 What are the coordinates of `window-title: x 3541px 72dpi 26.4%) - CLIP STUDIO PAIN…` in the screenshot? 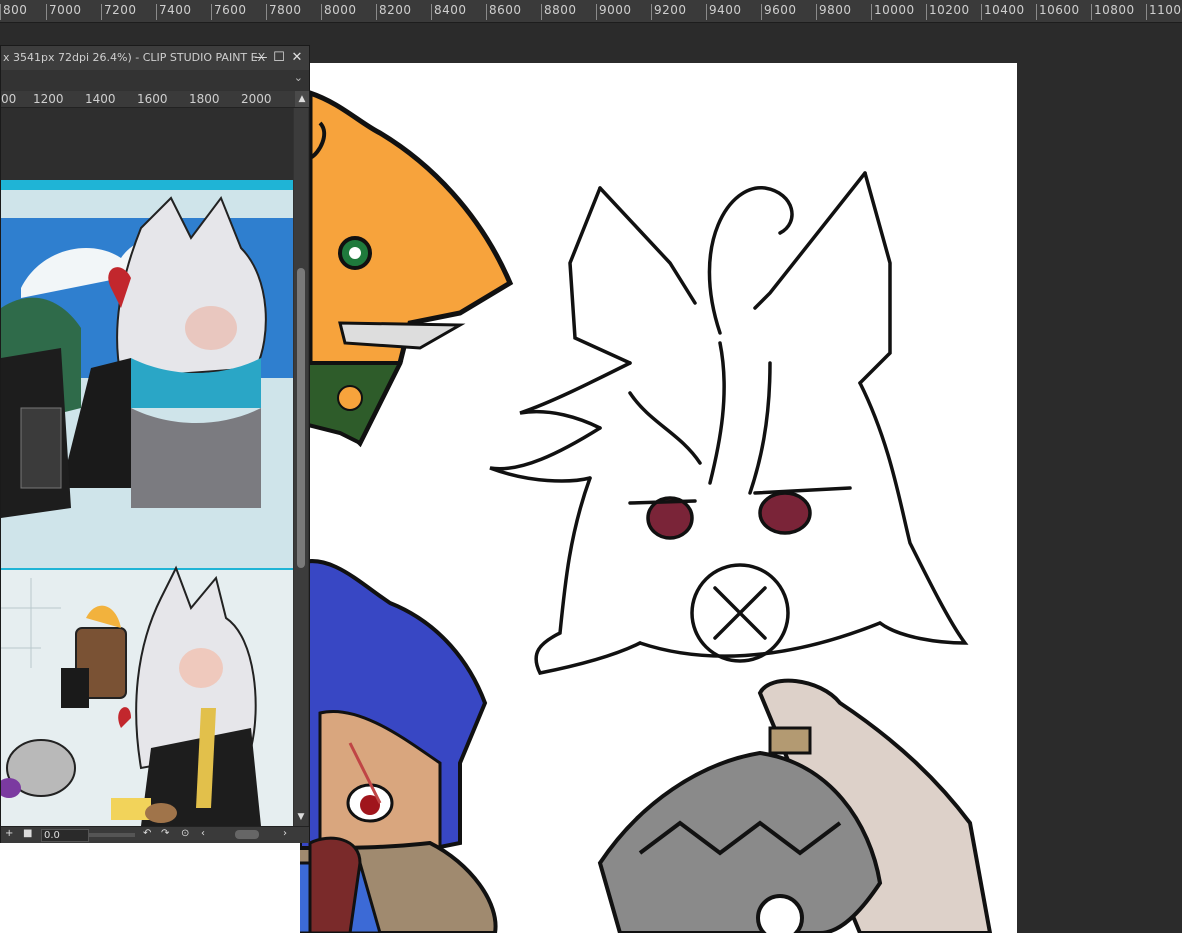 It's located at (134, 57).